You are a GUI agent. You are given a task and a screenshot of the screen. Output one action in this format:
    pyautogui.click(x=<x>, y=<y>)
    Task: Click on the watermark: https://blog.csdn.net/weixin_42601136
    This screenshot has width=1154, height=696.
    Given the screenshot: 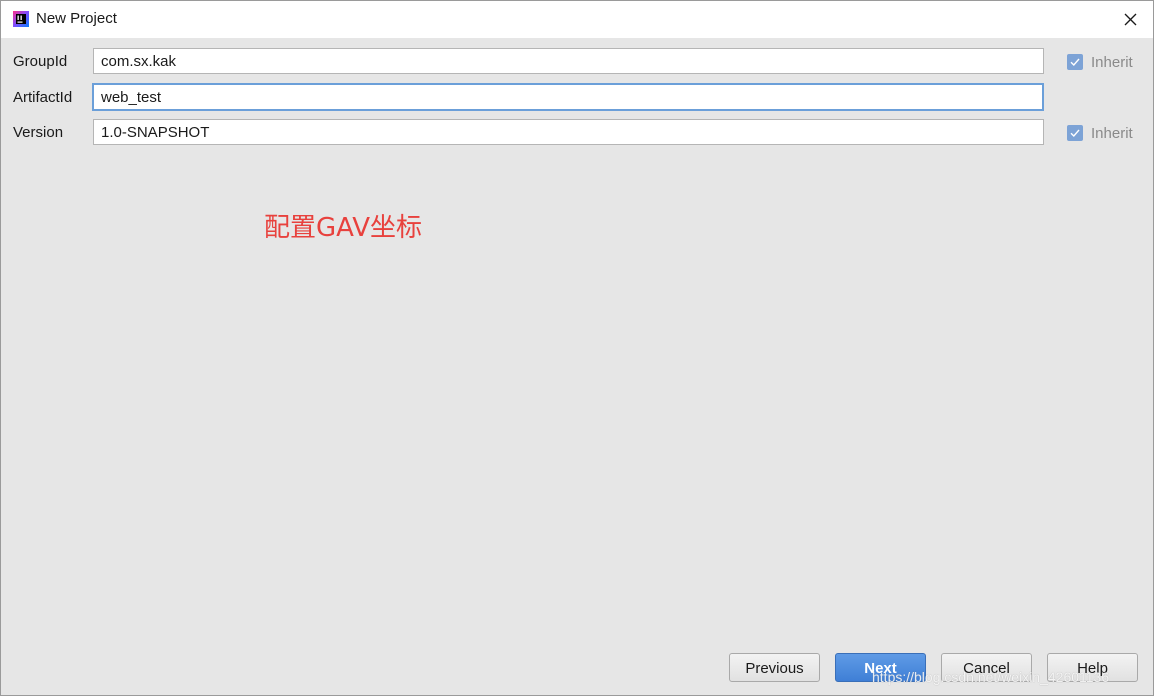 What is the action you would take?
    pyautogui.click(x=991, y=677)
    